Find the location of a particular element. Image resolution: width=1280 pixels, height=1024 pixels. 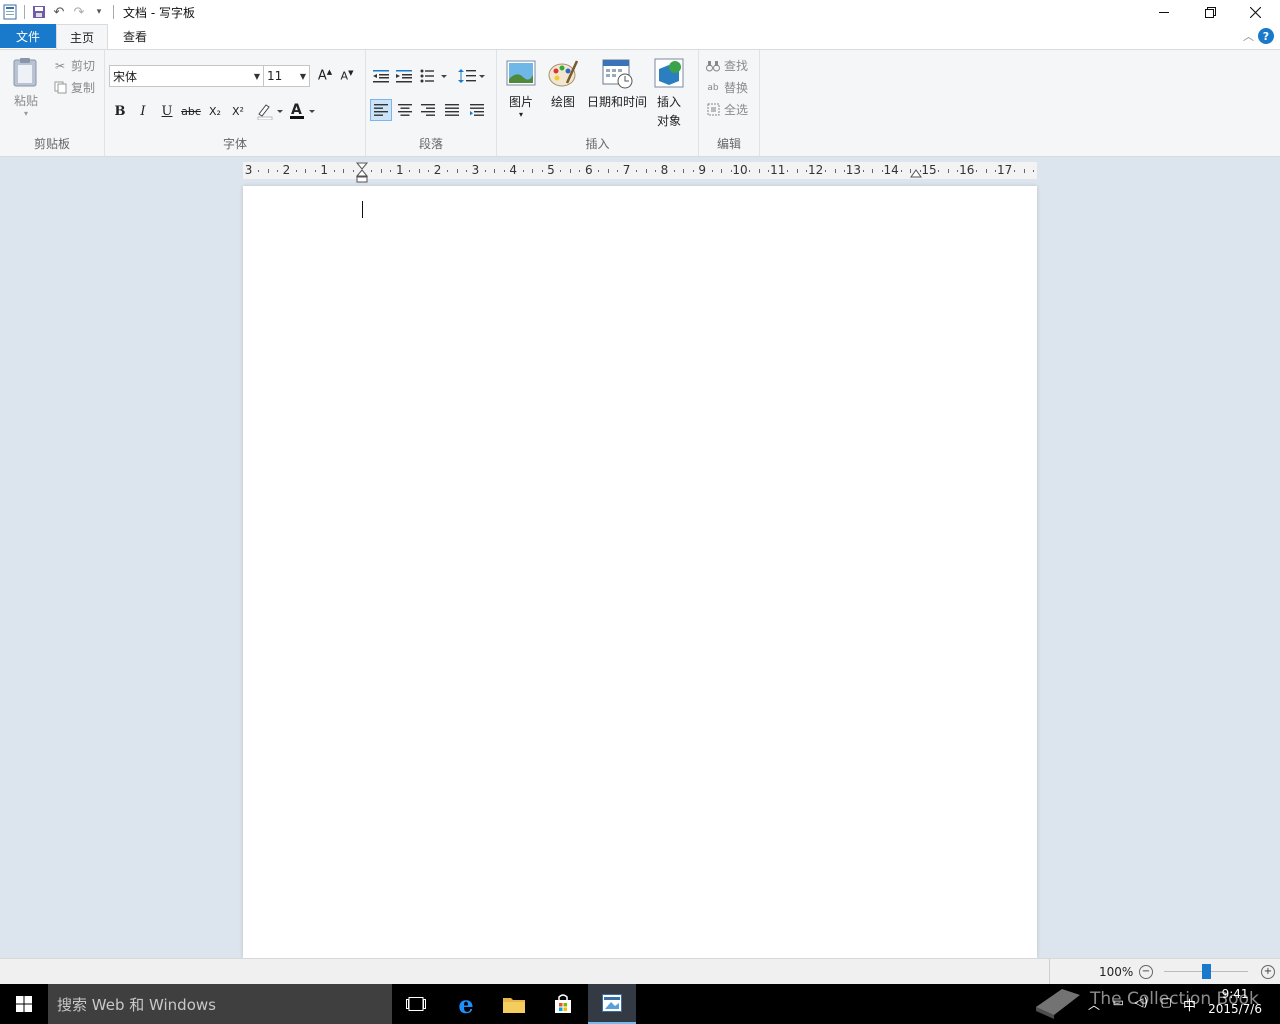

align-left-button is located at coordinates (381, 110).